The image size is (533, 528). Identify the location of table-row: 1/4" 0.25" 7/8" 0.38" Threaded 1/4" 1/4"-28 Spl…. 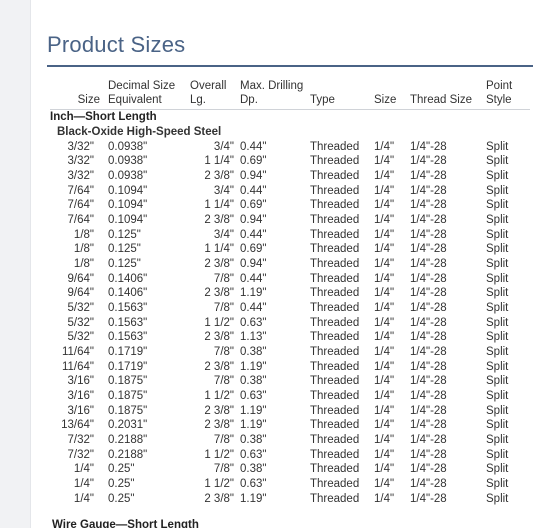
(290, 469).